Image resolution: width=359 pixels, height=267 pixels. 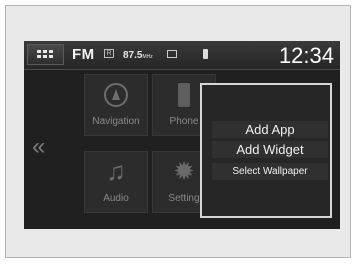 I want to click on navigation-icon, so click(x=116, y=95).